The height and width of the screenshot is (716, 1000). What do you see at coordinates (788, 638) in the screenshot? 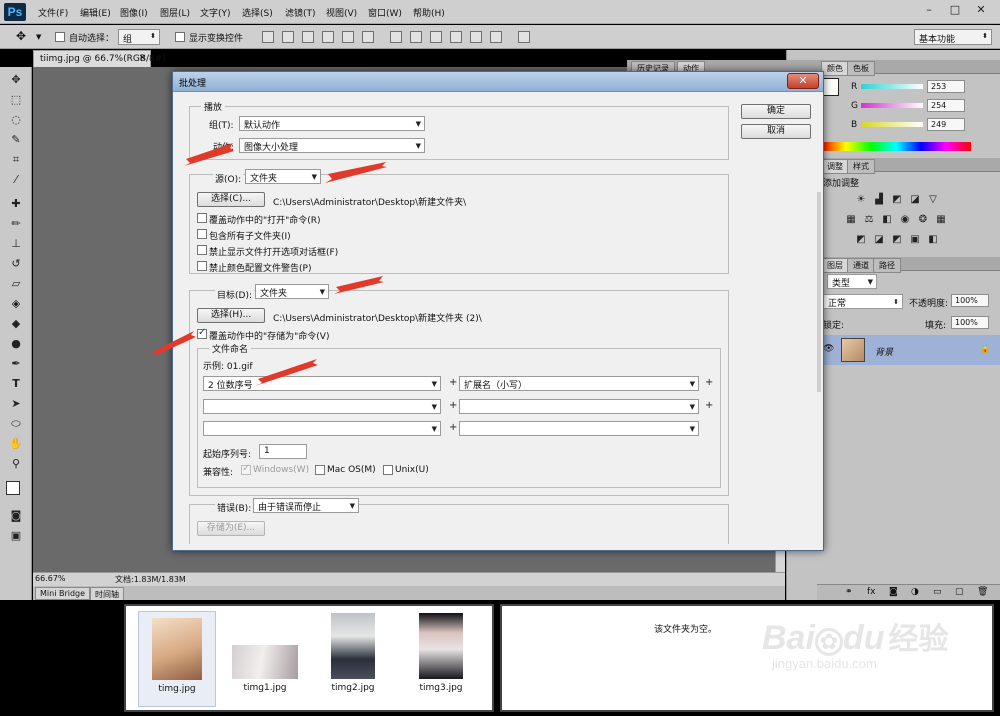
I see `watermark-brand: Bai` at bounding box center [788, 638].